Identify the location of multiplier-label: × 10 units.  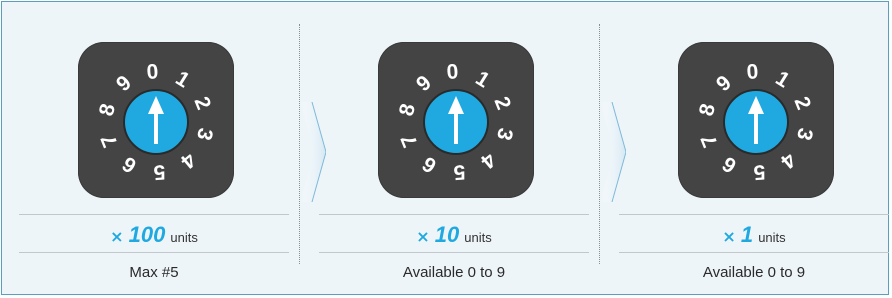
(454, 235).